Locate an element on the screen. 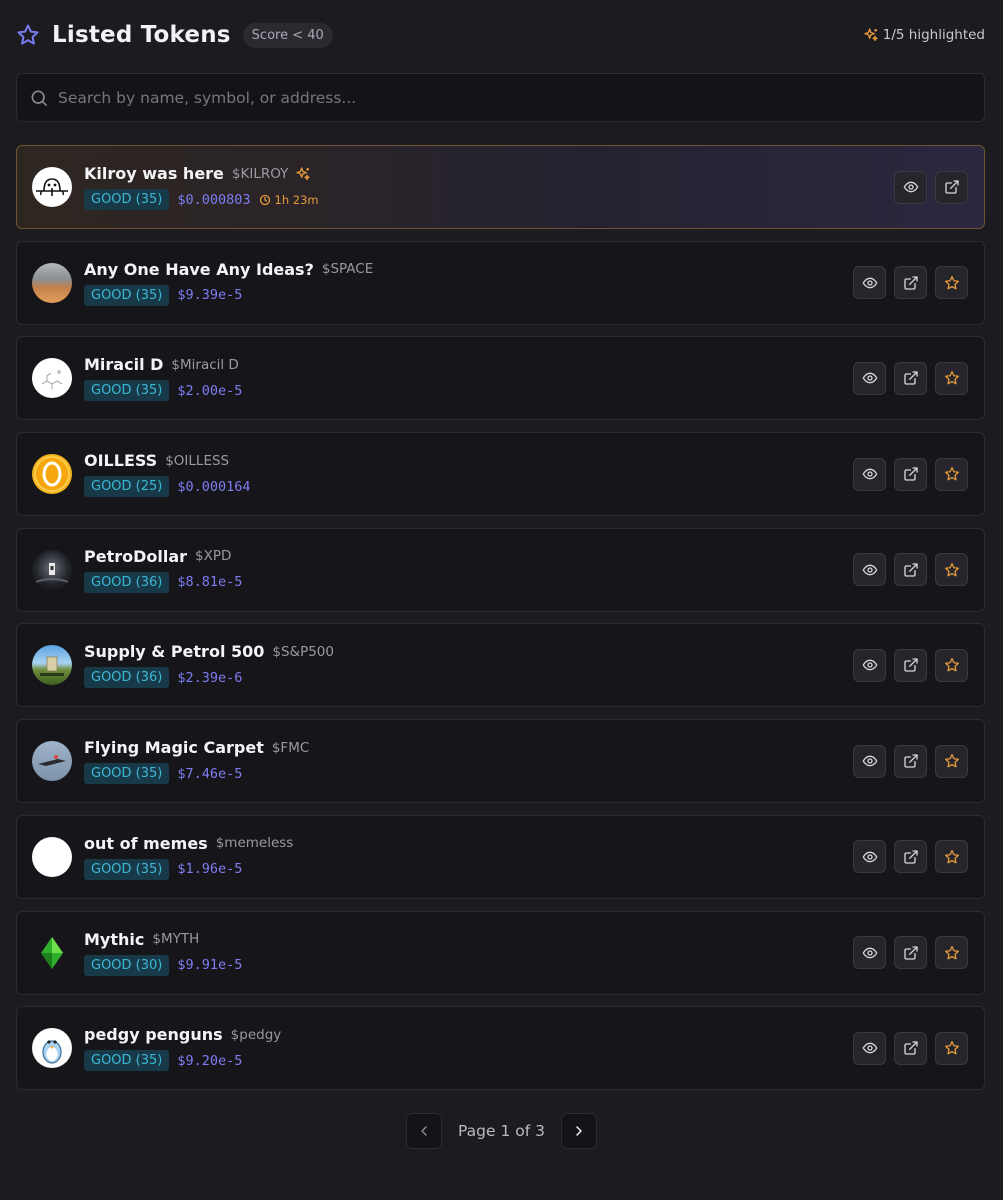 The height and width of the screenshot is (1200, 1003). token-symbol: $FMC is located at coordinates (290, 747).